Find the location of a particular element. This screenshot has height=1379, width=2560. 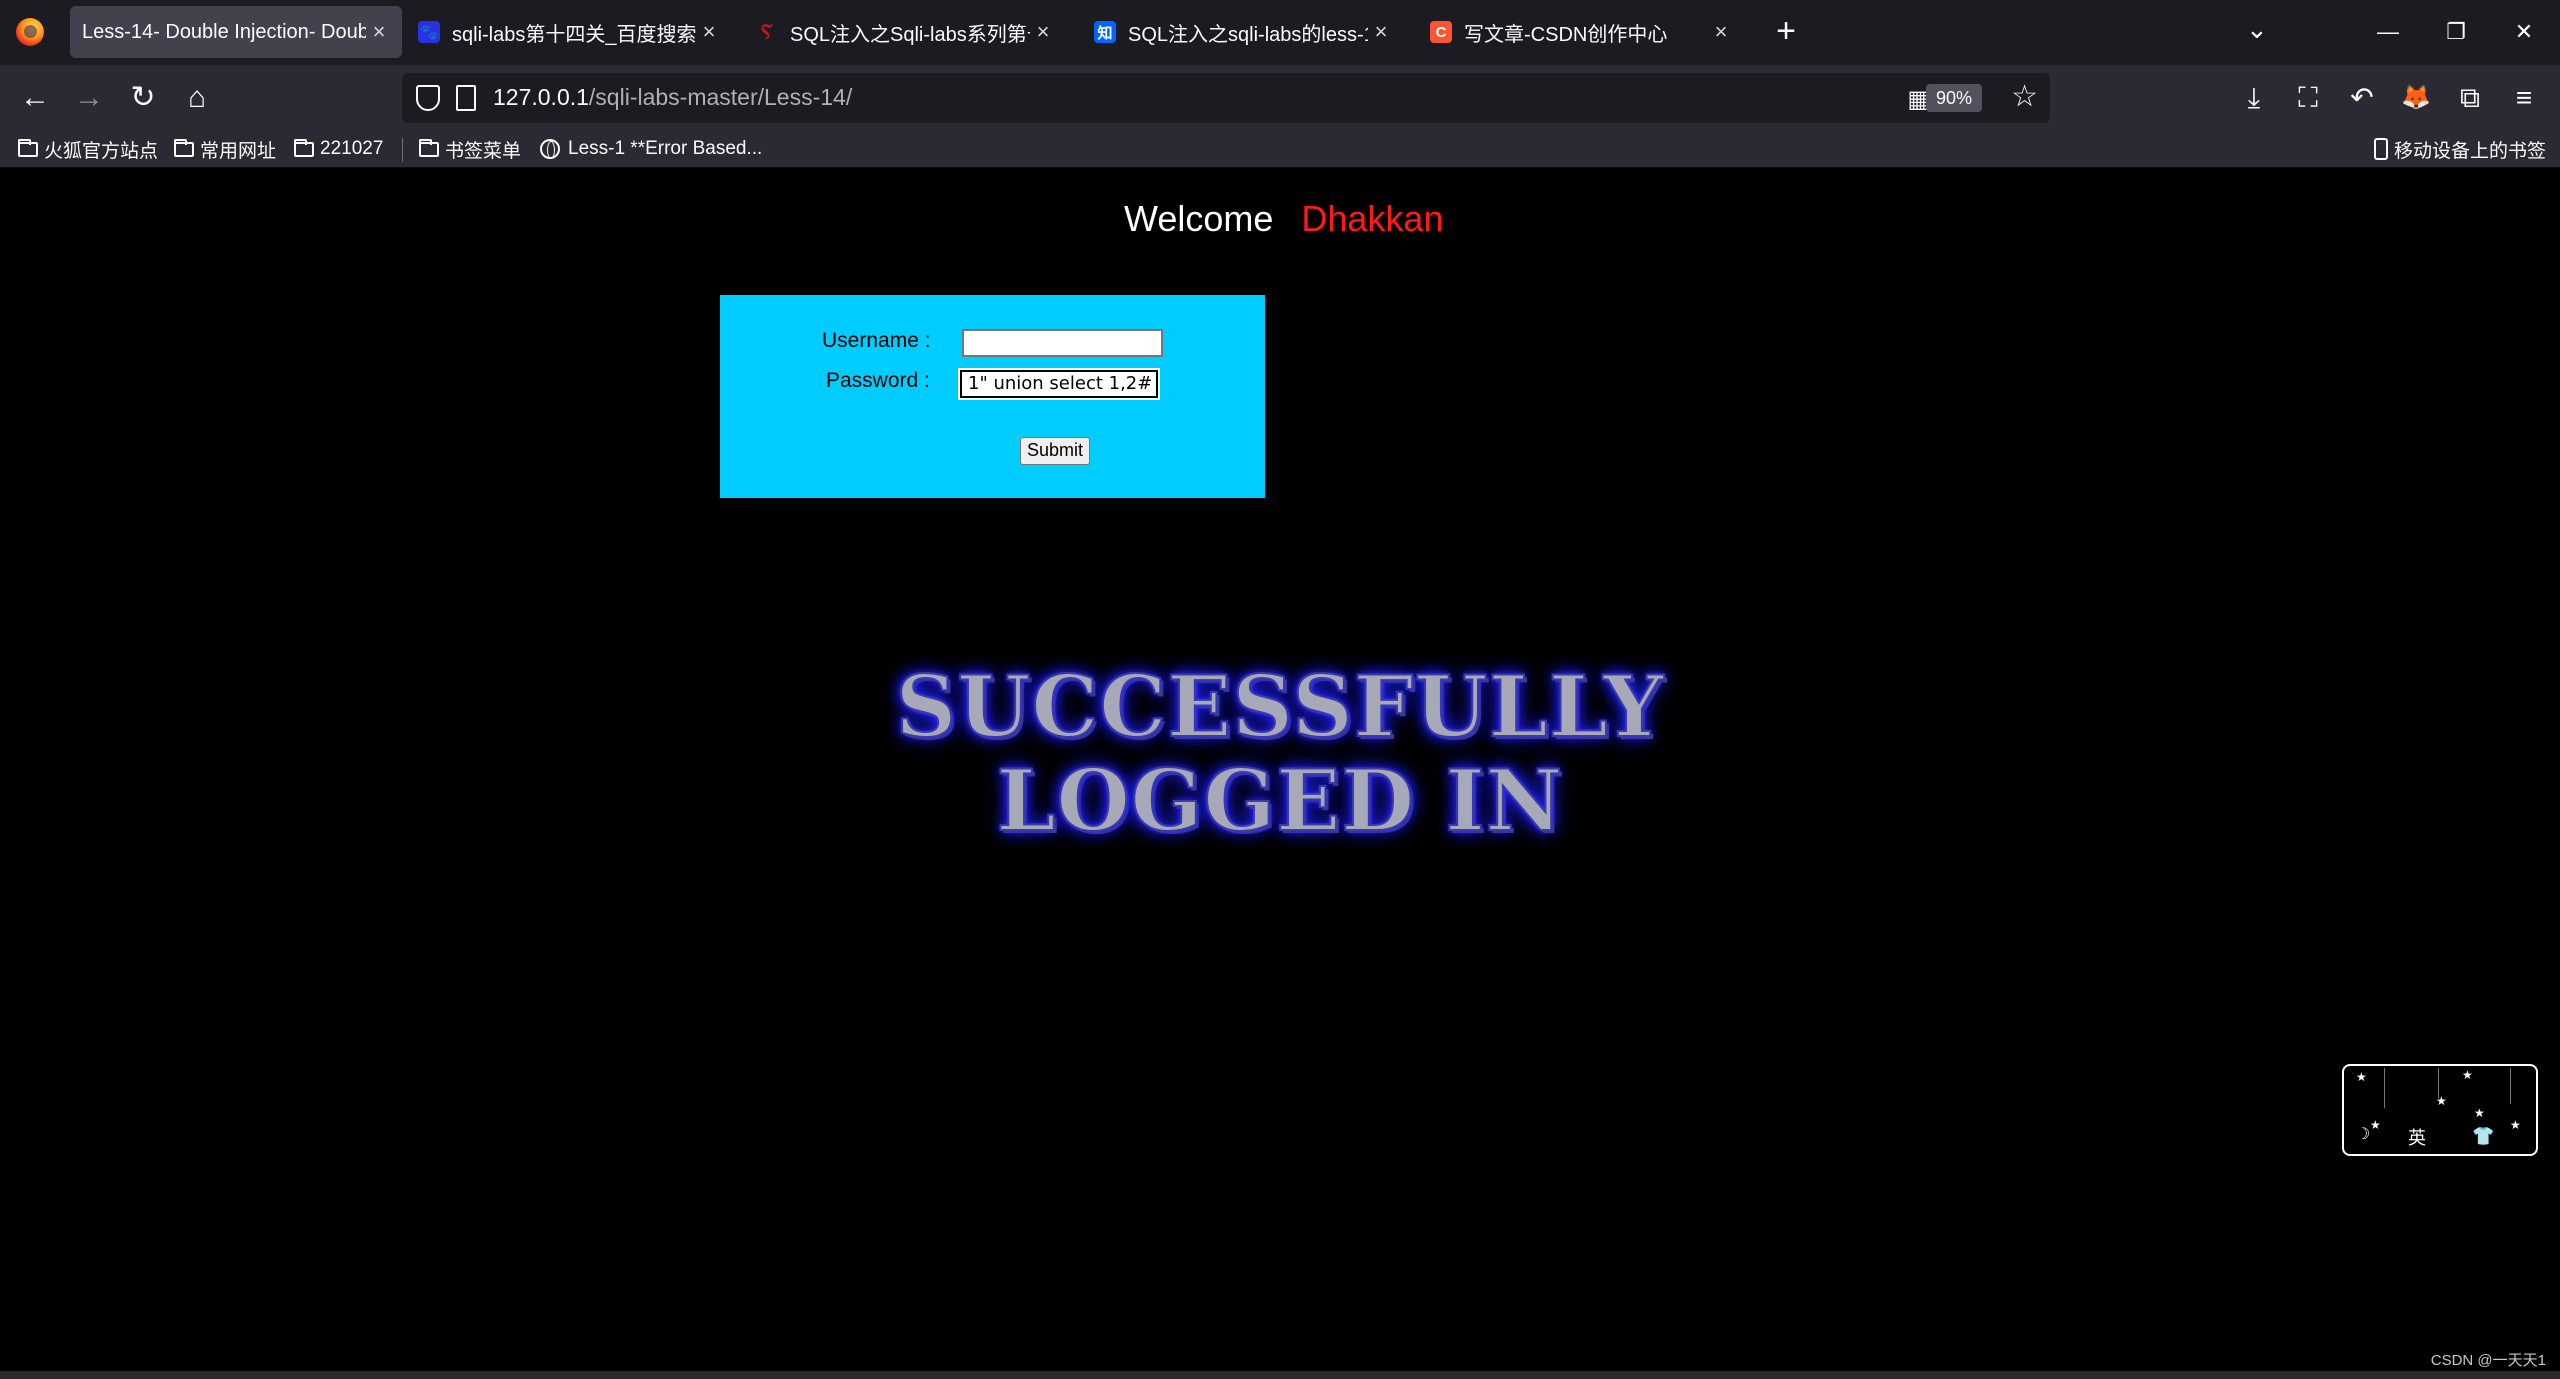

csdn-icon: C is located at coordinates (1441, 32).